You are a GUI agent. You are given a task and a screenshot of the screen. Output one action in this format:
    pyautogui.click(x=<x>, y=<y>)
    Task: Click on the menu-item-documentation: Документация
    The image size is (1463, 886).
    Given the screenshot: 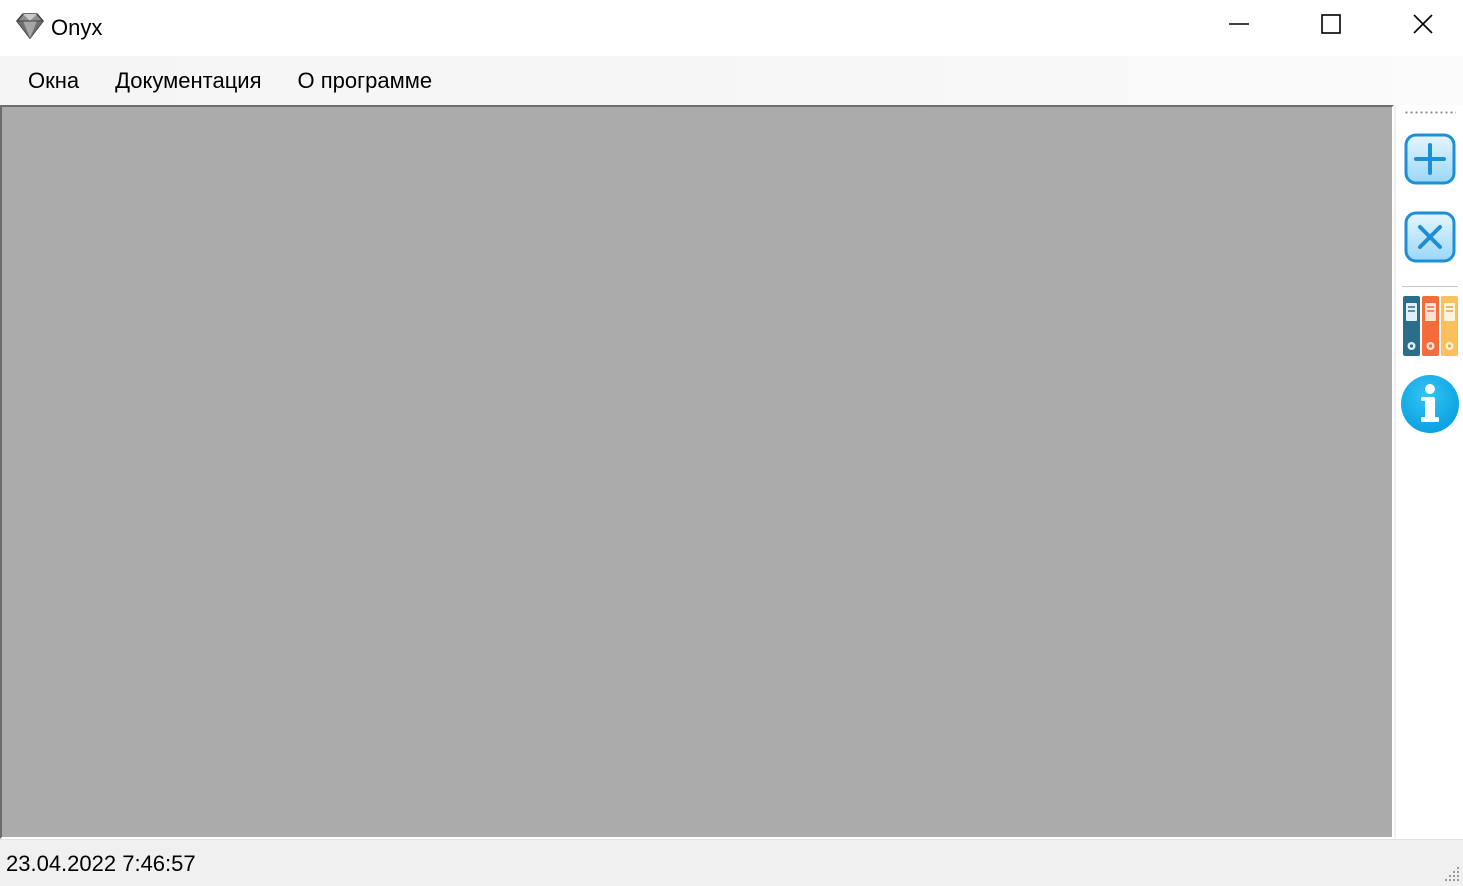 What is the action you would take?
    pyautogui.click(x=188, y=81)
    